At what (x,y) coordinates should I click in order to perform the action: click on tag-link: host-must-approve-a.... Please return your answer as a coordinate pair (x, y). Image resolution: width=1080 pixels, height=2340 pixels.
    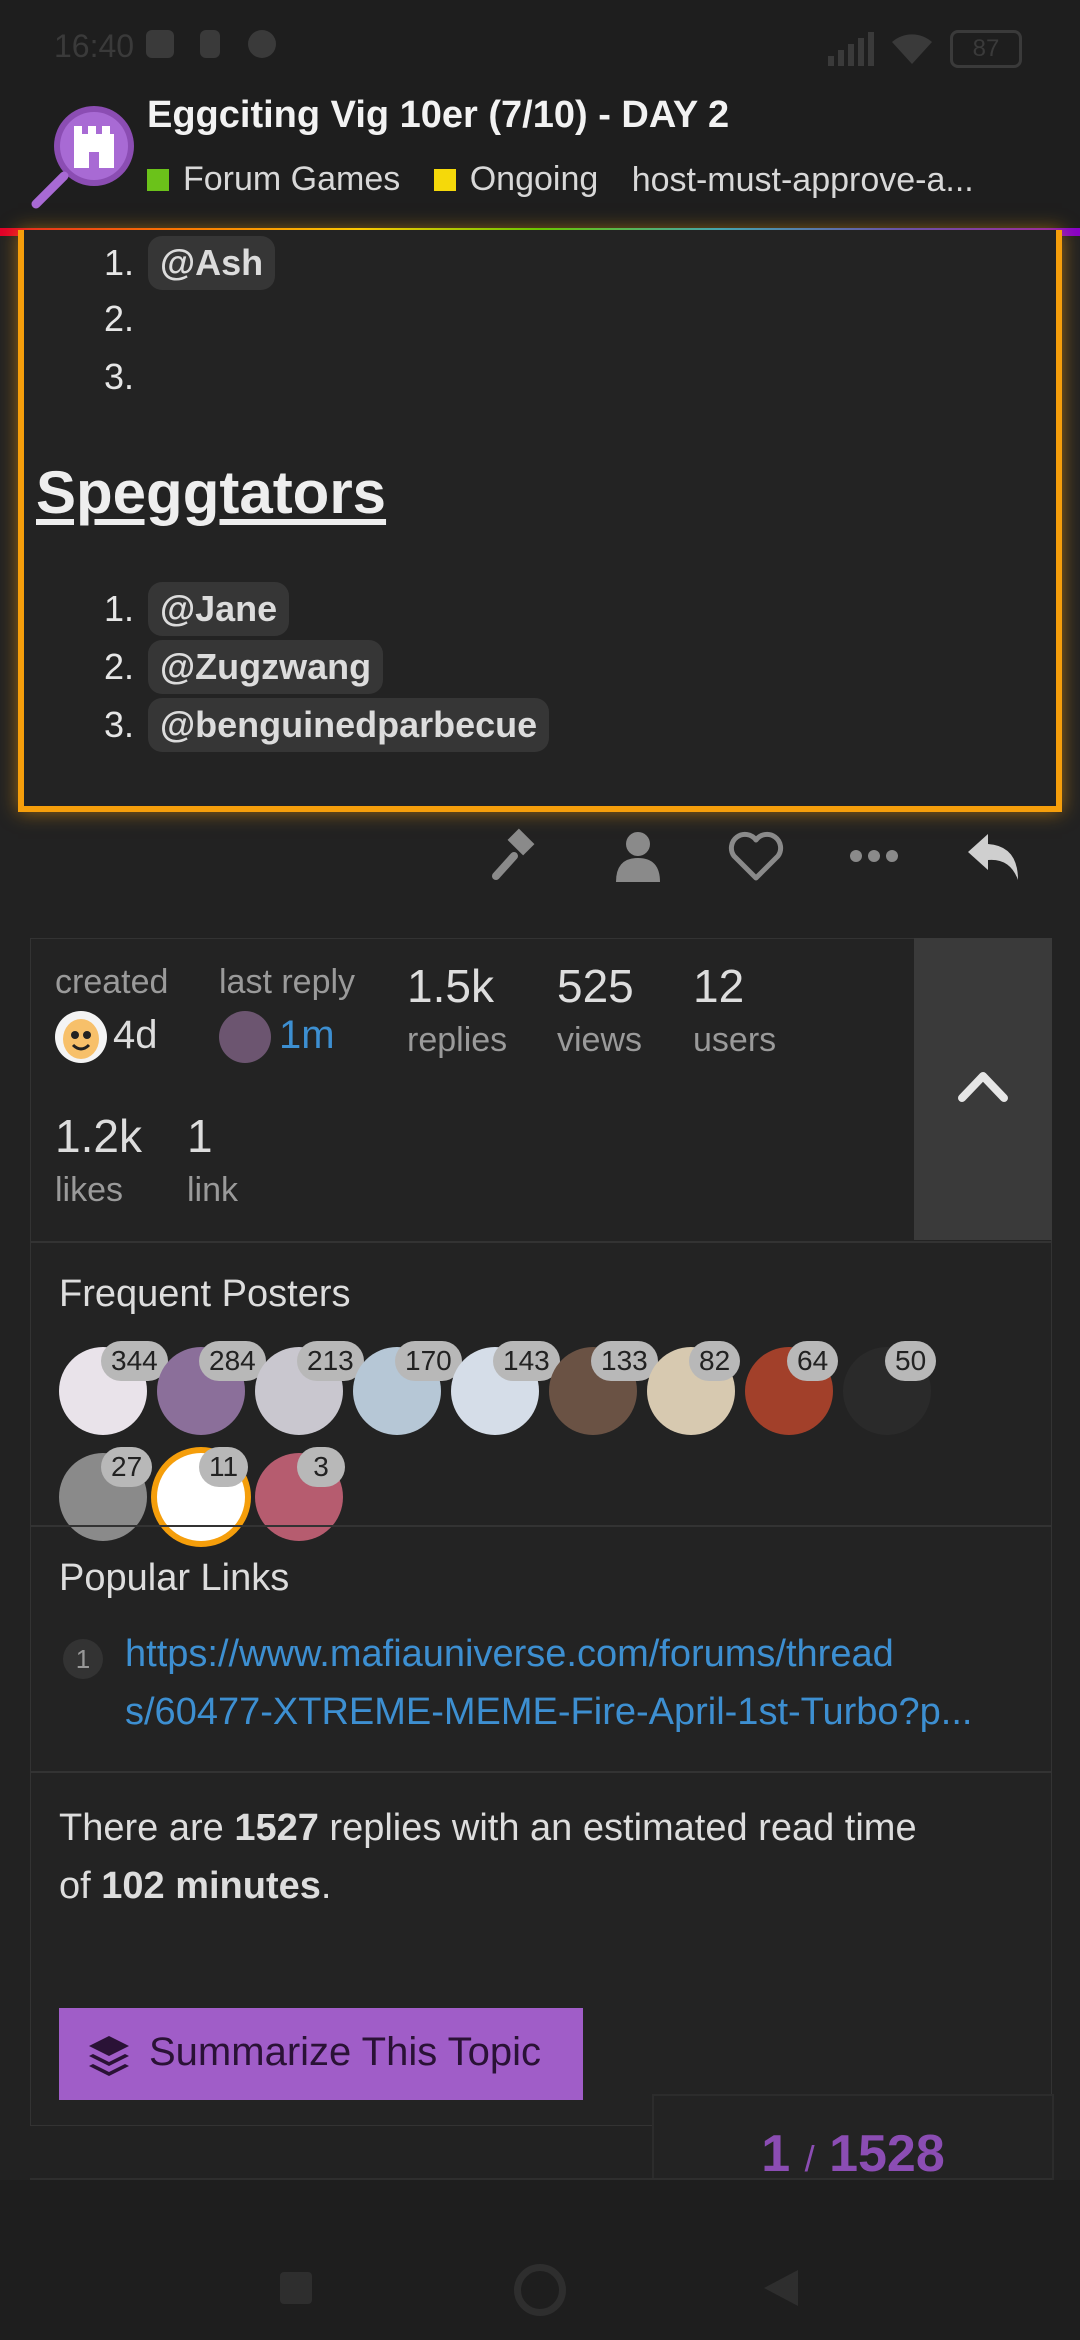
    Looking at the image, I should click on (803, 180).